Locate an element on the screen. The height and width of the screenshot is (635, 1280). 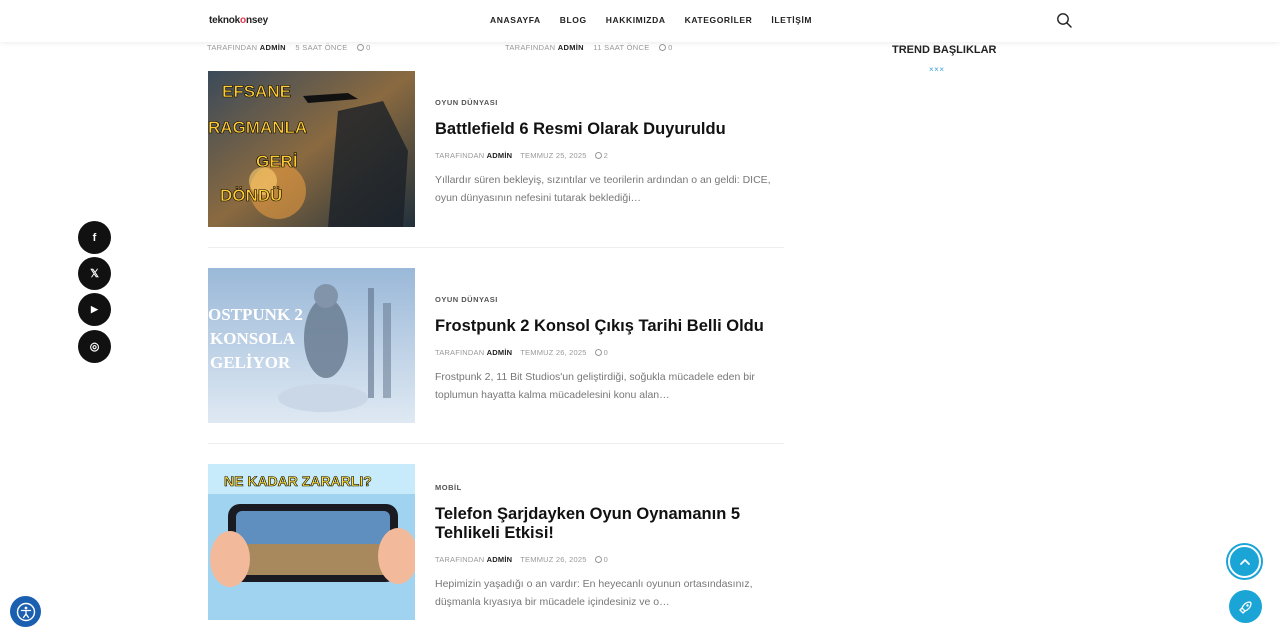
article-meta: TARAFINDAN ADMİN TEMMUZ 25, 2025 2 is located at coordinates (521, 155).